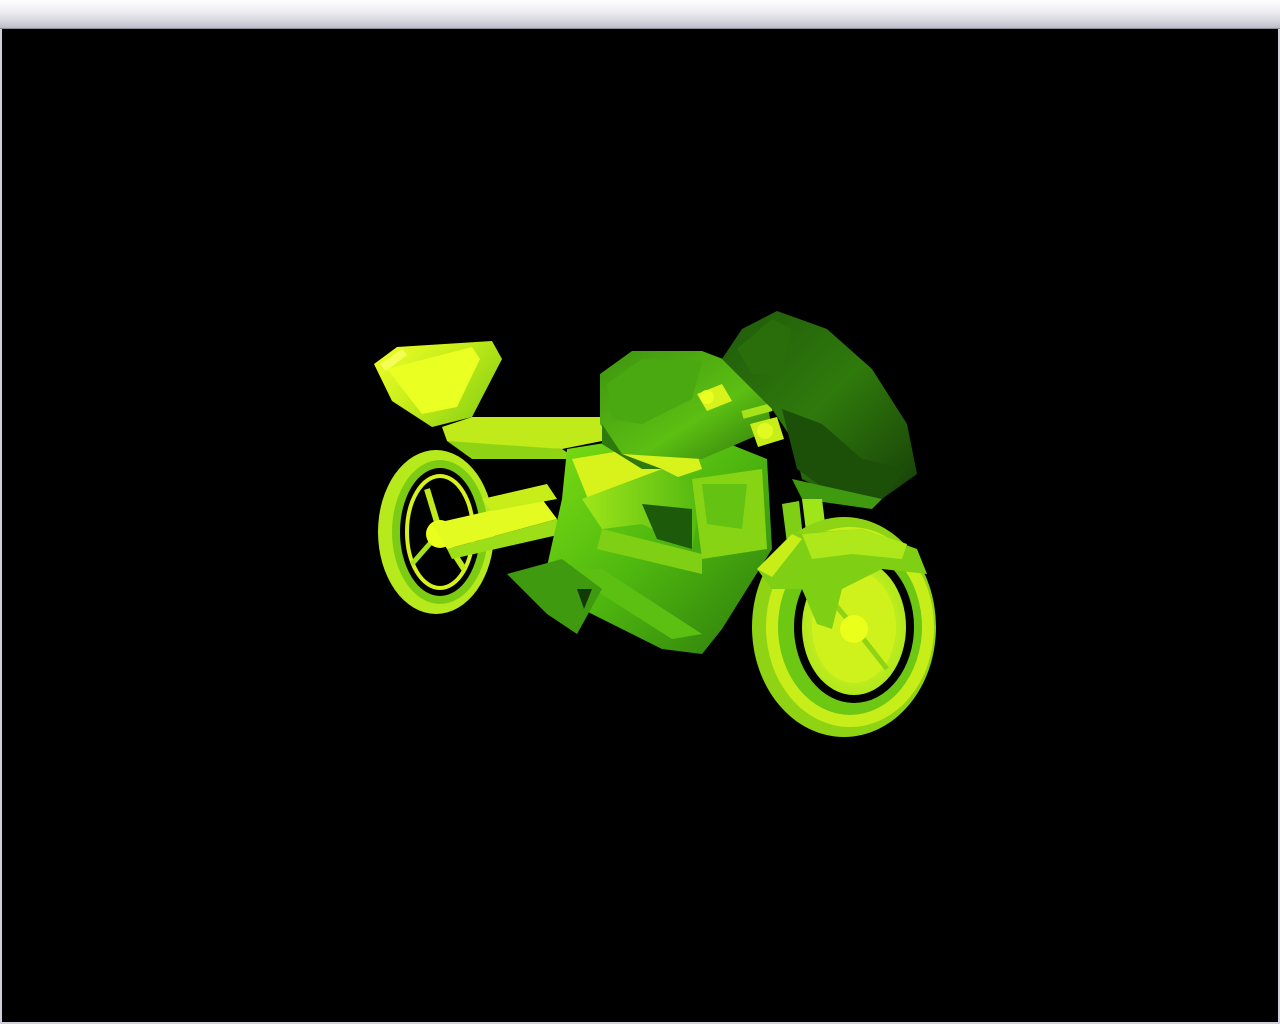 The height and width of the screenshot is (1024, 1280). What do you see at coordinates (640, 14) in the screenshot?
I see `title-bar` at bounding box center [640, 14].